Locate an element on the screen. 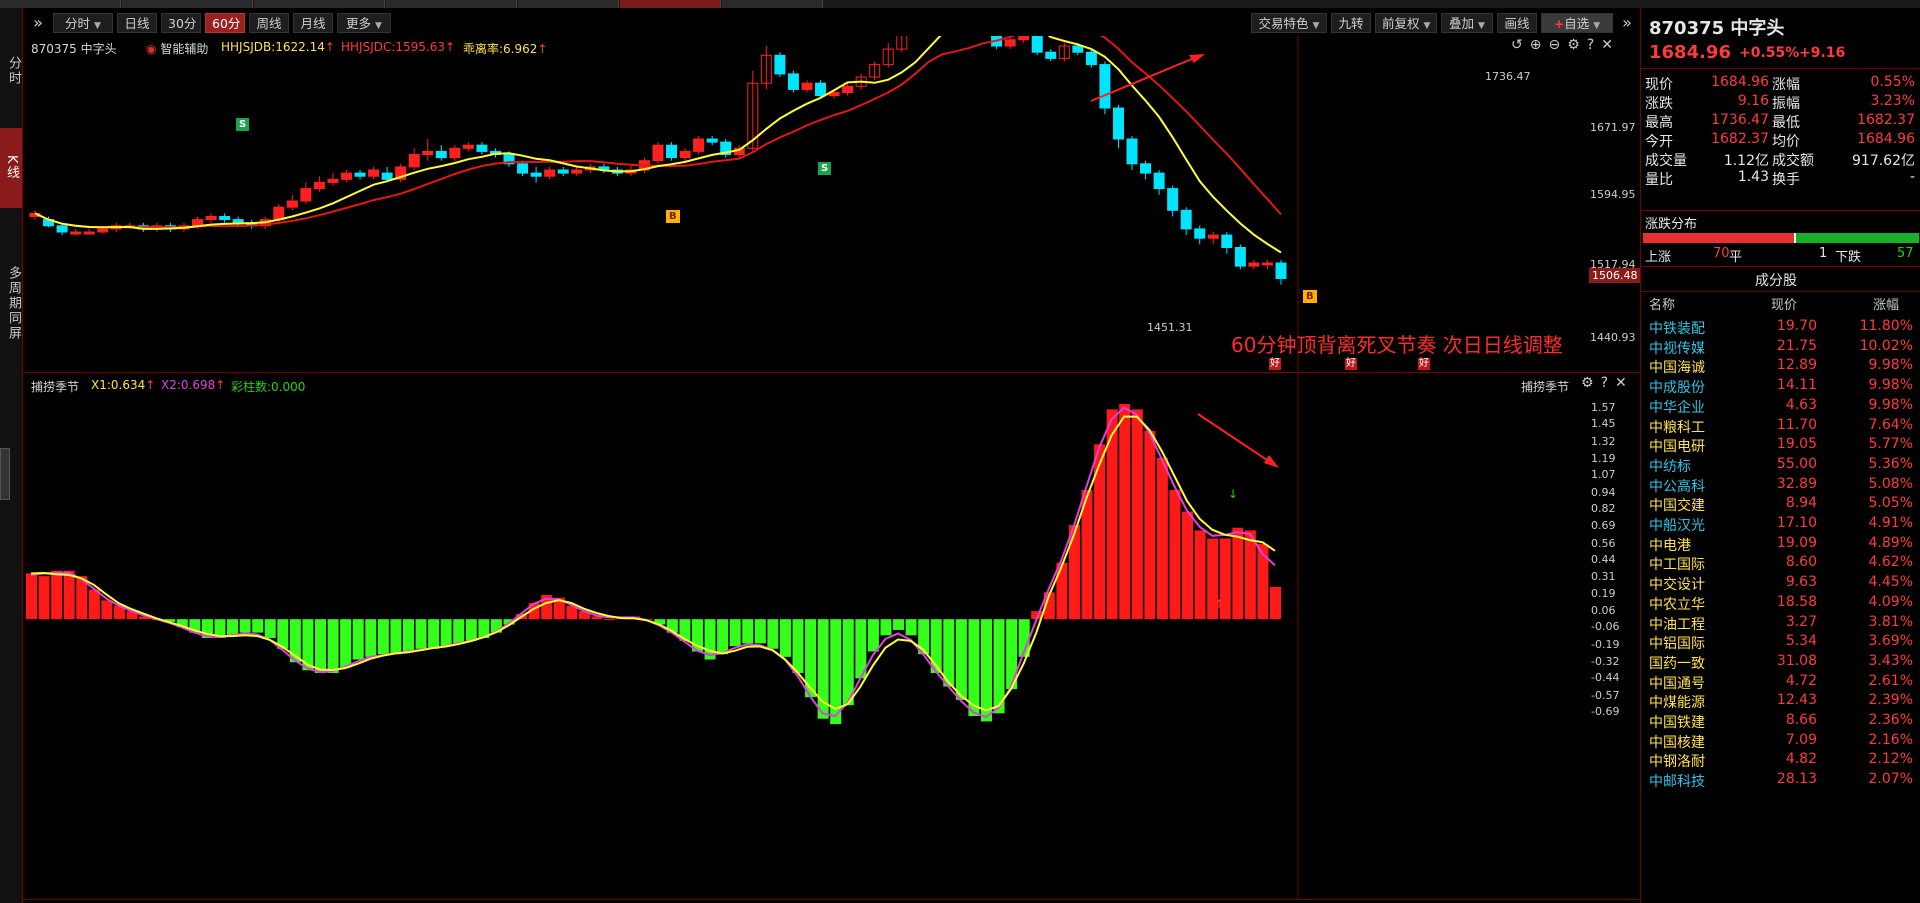 This screenshot has height=903, width=1920. list-item: 中交设计 9.63 4.45% is located at coordinates (1780, 583).